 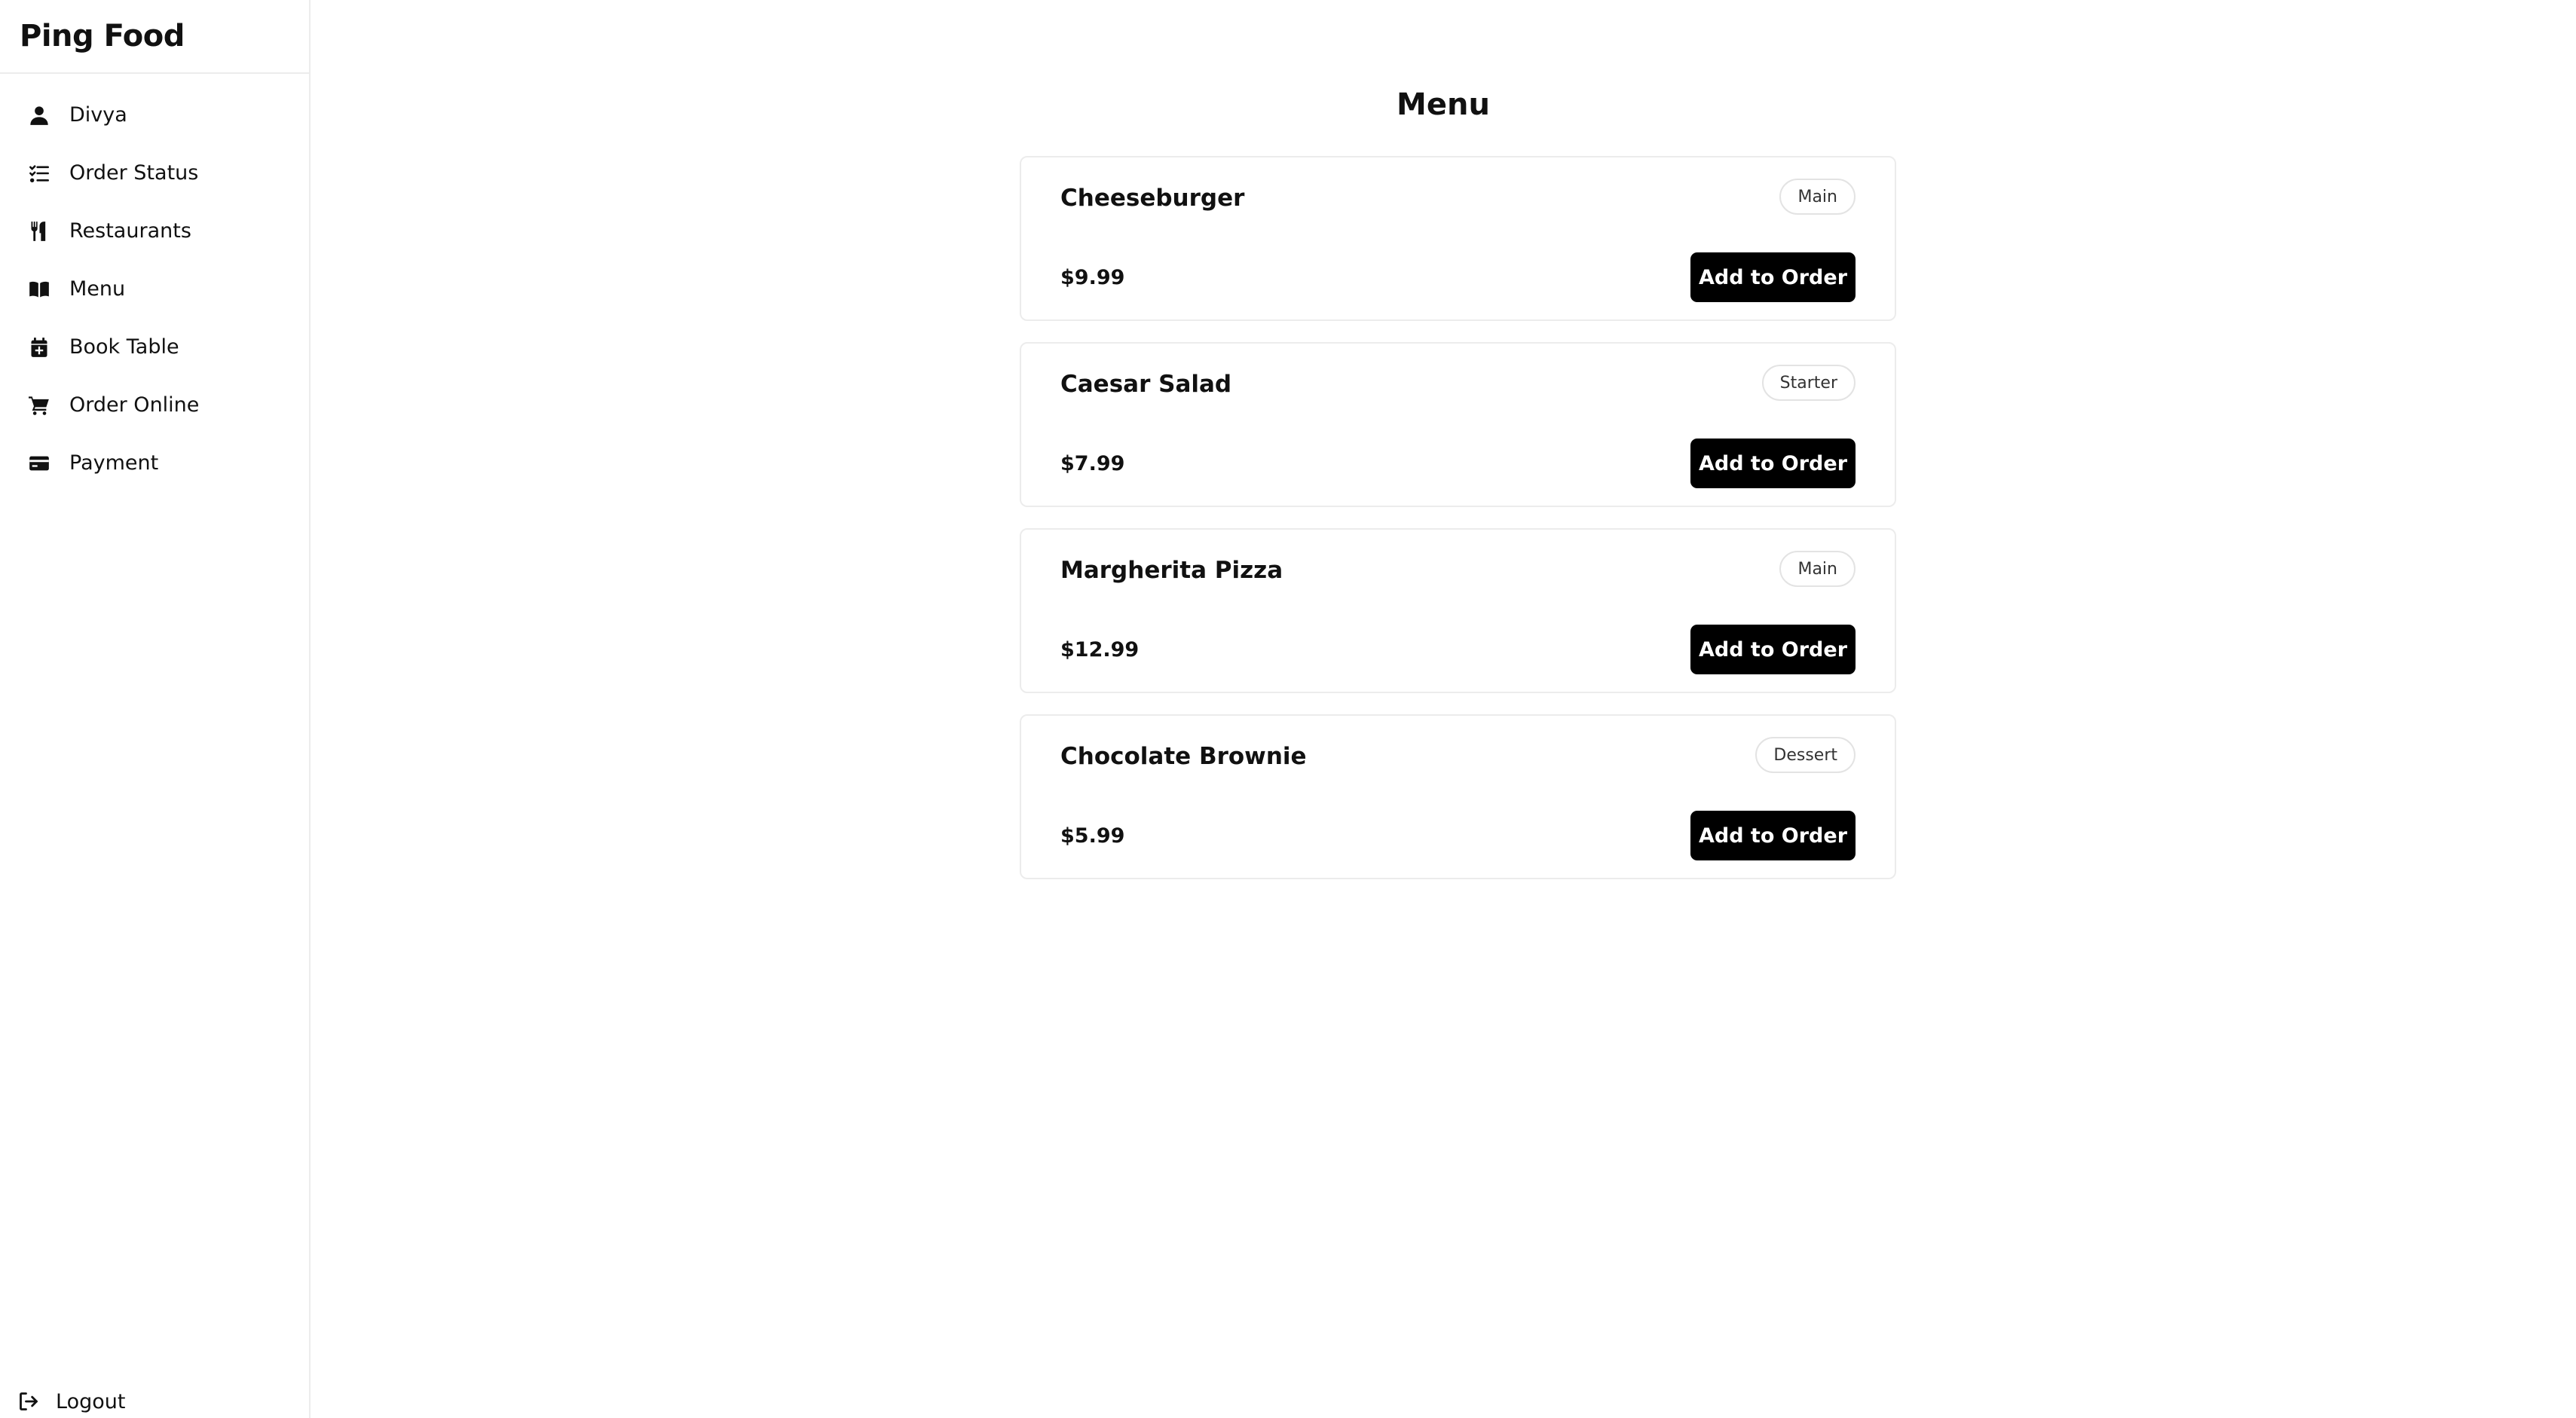 What do you see at coordinates (39, 231) in the screenshot?
I see `utensils-icon` at bounding box center [39, 231].